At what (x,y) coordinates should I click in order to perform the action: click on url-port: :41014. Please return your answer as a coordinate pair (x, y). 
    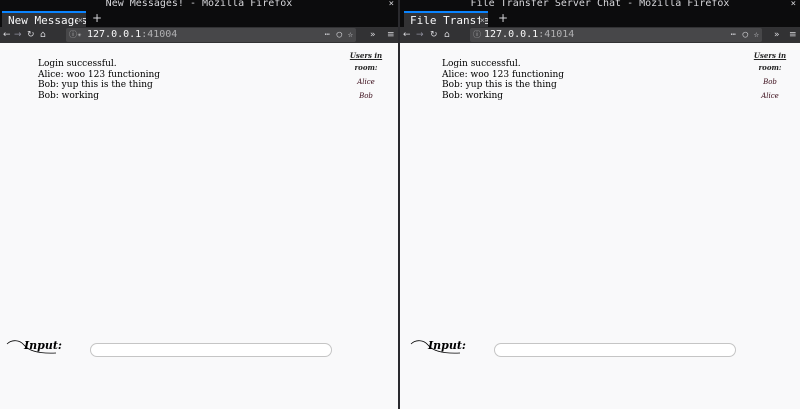
    Looking at the image, I should click on (556, 34).